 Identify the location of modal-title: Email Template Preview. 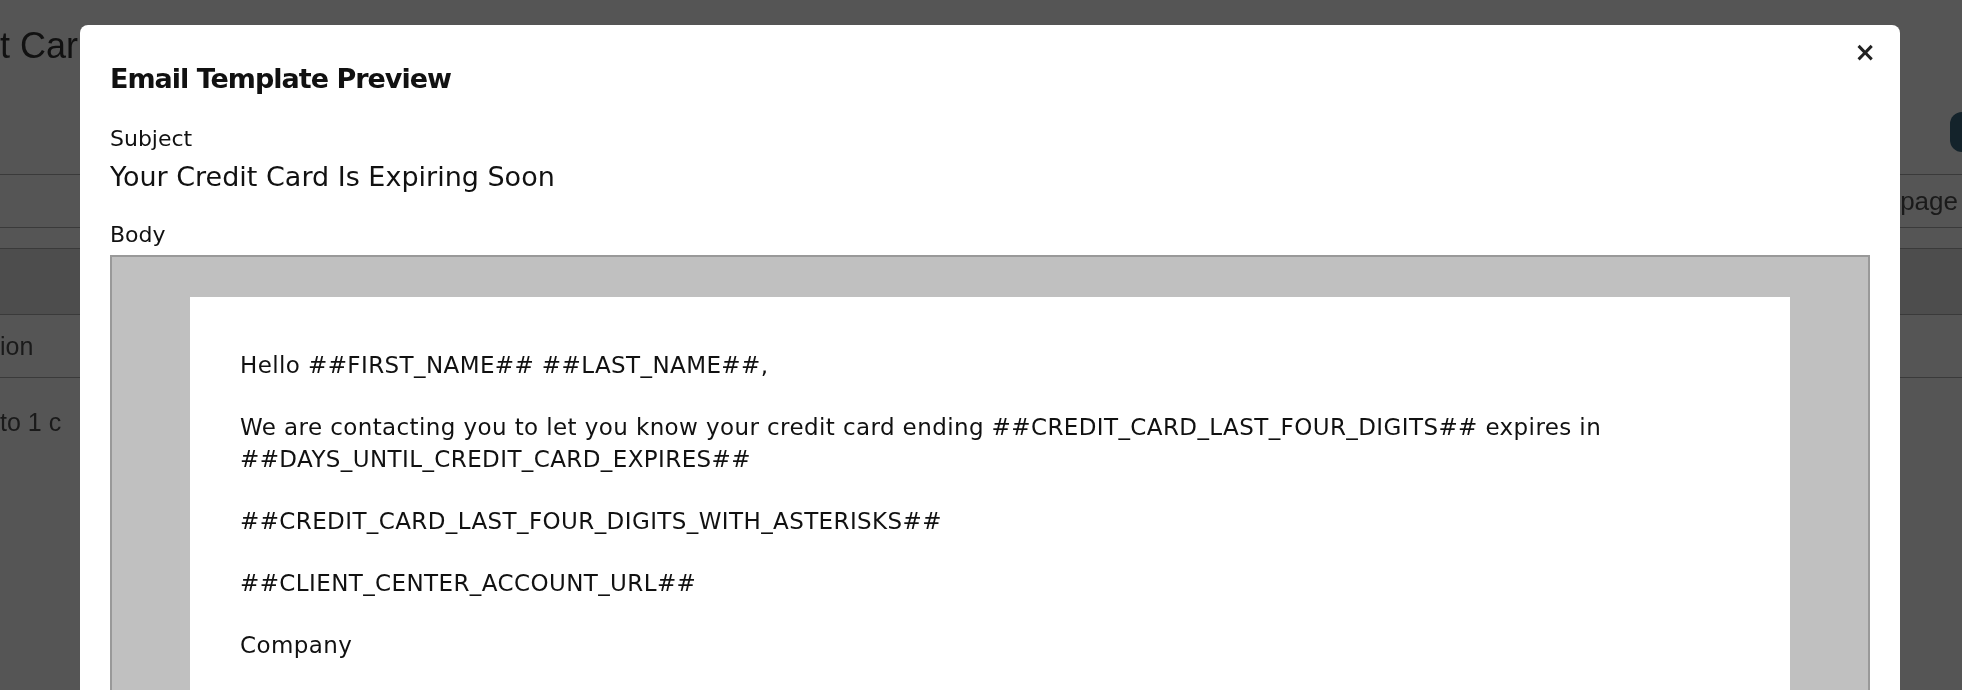
(281, 78).